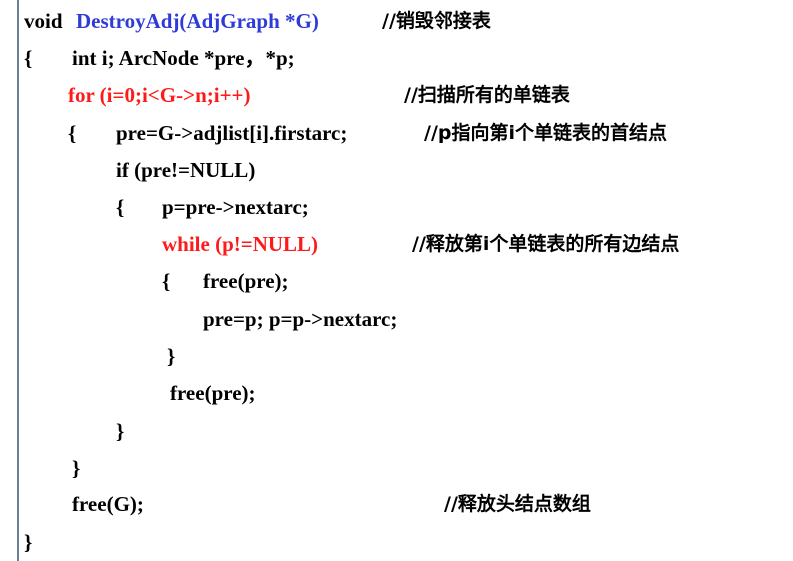  What do you see at coordinates (166, 281) in the screenshot?
I see `brace-open-while: {` at bounding box center [166, 281].